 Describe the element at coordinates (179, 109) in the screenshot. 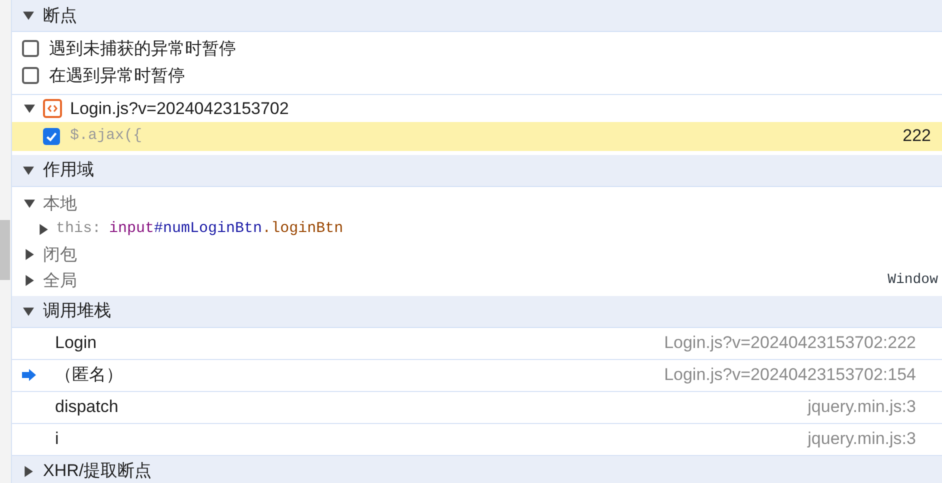

I see `file-name: Login.js?v=20240423153702` at that location.